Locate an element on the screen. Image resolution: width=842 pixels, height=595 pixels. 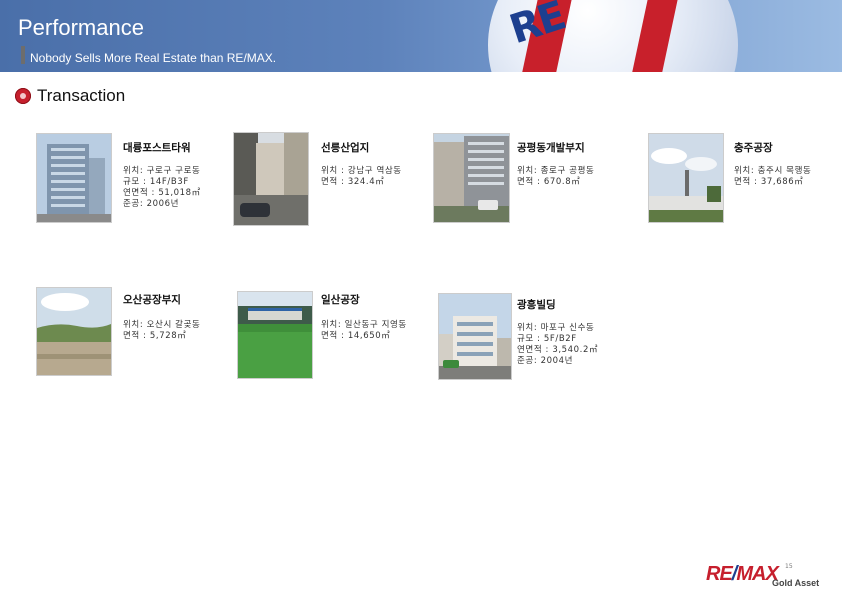
property-name-2: 선릉산업지 is located at coordinates (345, 148).